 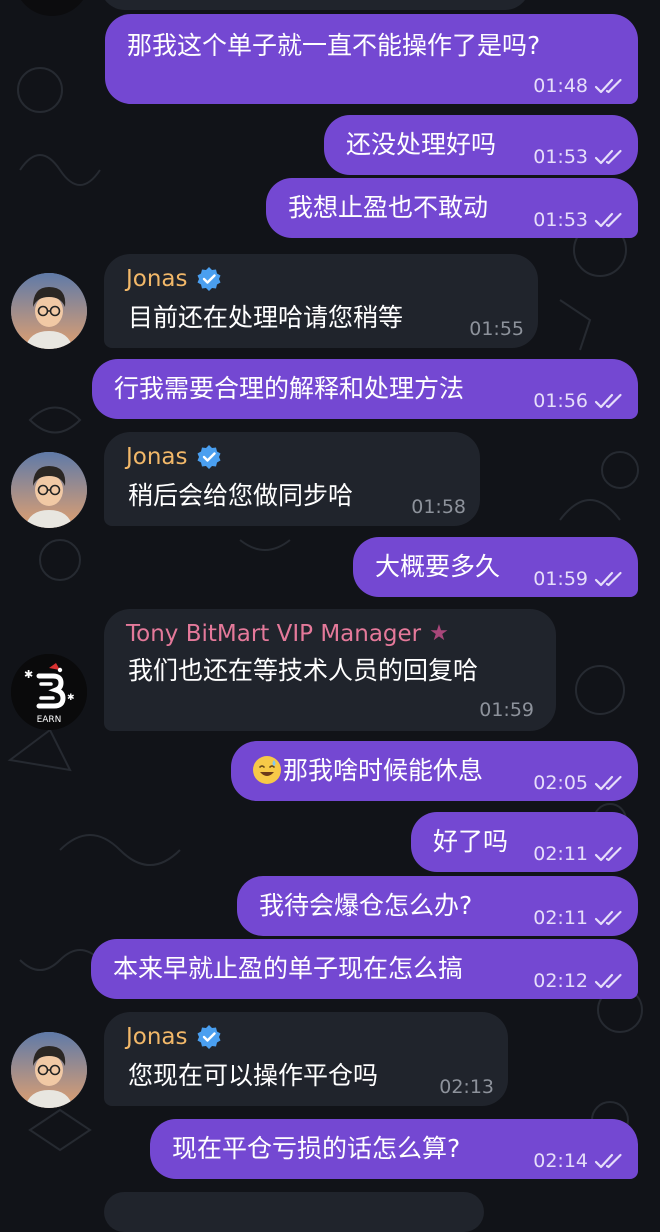 What do you see at coordinates (560, 783) in the screenshot?
I see `message-time: 02:05` at bounding box center [560, 783].